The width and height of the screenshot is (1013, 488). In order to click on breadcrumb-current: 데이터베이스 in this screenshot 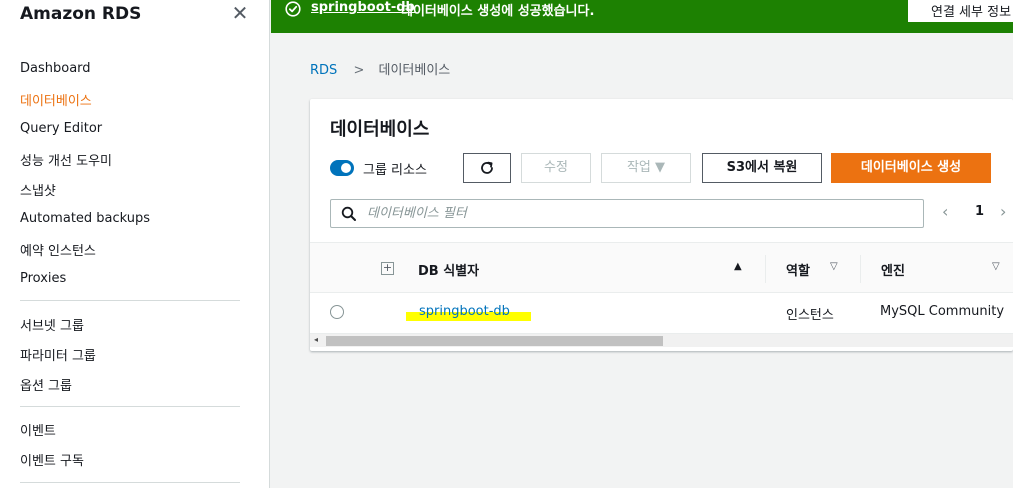, I will do `click(414, 70)`.